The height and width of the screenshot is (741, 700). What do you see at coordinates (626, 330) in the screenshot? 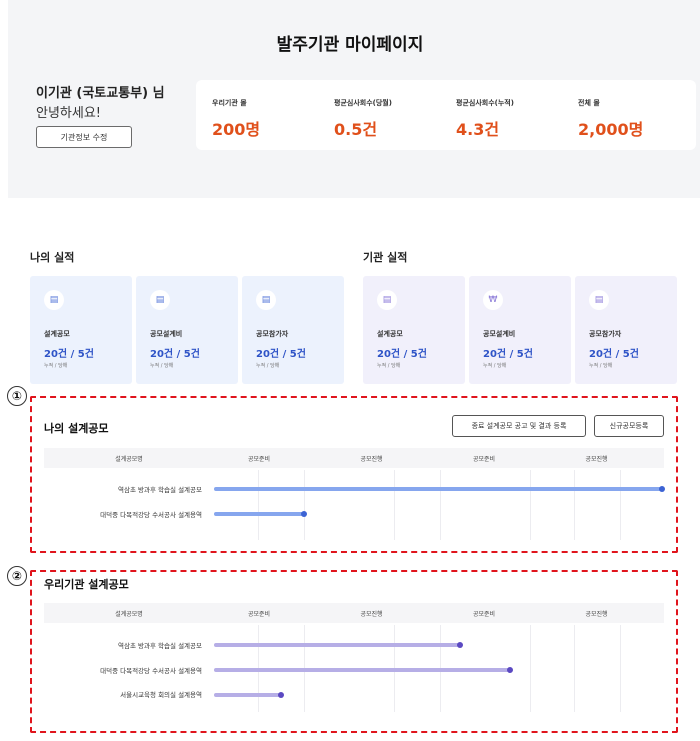
I see `org-perf-card-participants: ▤ 공모참가자 20건 / 5건 누적 / 당해` at bounding box center [626, 330].